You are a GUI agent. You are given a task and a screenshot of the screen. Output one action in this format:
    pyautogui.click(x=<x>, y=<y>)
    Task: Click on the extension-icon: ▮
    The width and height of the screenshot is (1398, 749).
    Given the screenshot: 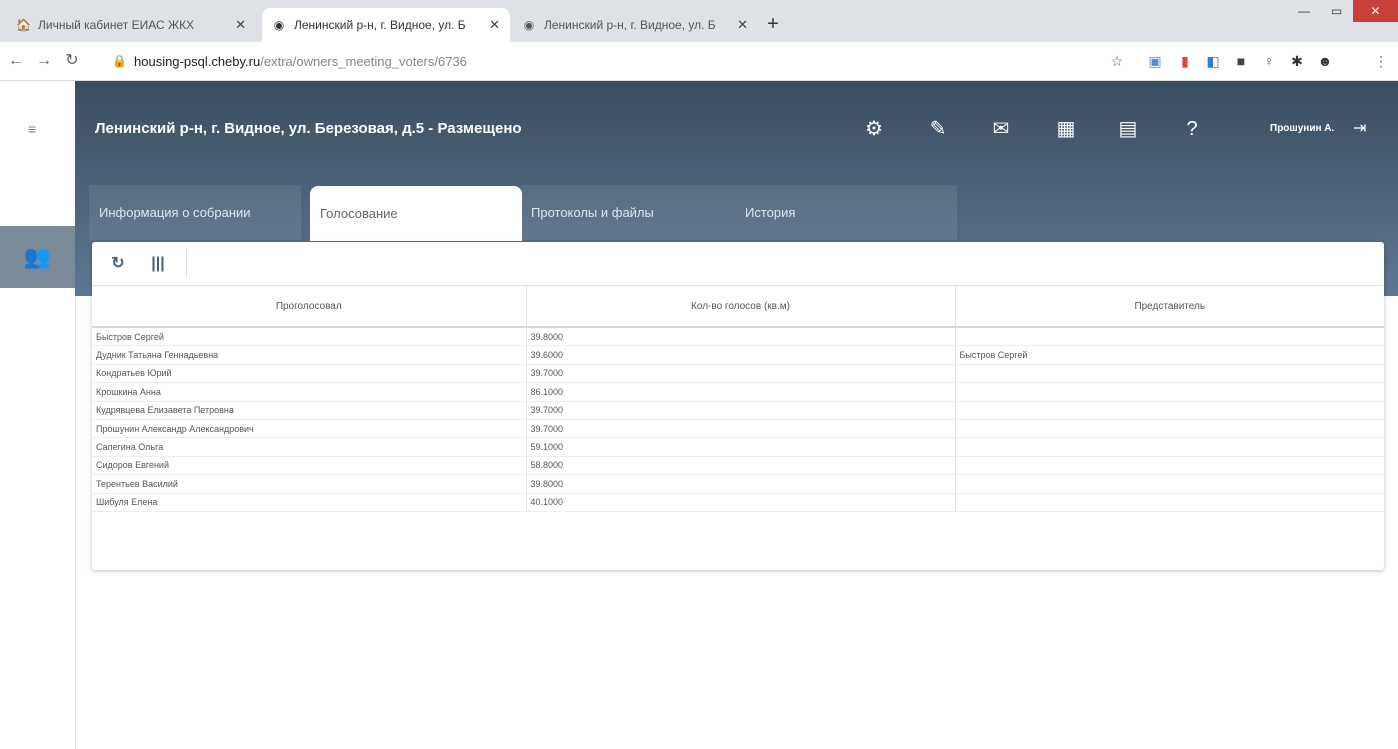 What is the action you would take?
    pyautogui.click(x=1185, y=61)
    